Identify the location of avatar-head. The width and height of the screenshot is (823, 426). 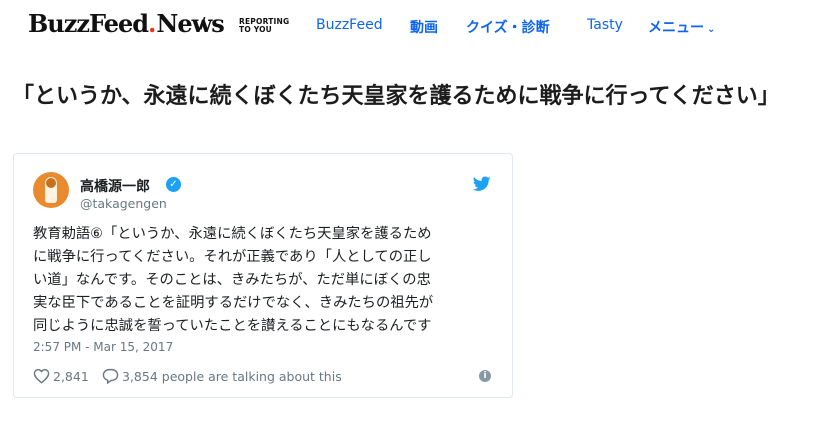
(51, 183).